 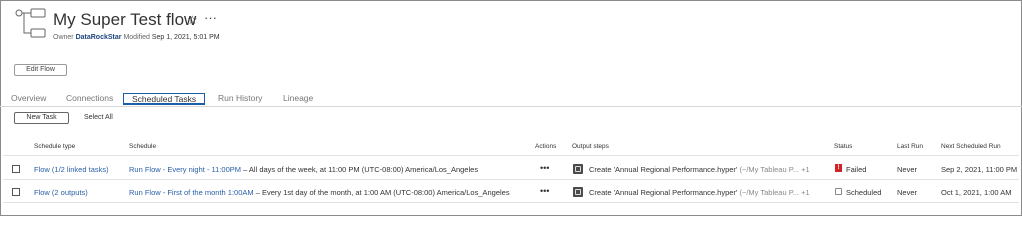 What do you see at coordinates (976, 192) in the screenshot?
I see `next-run: Oct 1, 2021, 1:00 AM` at bounding box center [976, 192].